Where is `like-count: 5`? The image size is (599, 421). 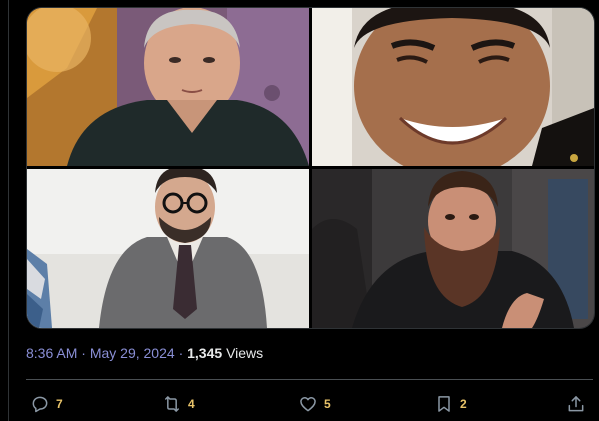 like-count: 5 is located at coordinates (327, 404).